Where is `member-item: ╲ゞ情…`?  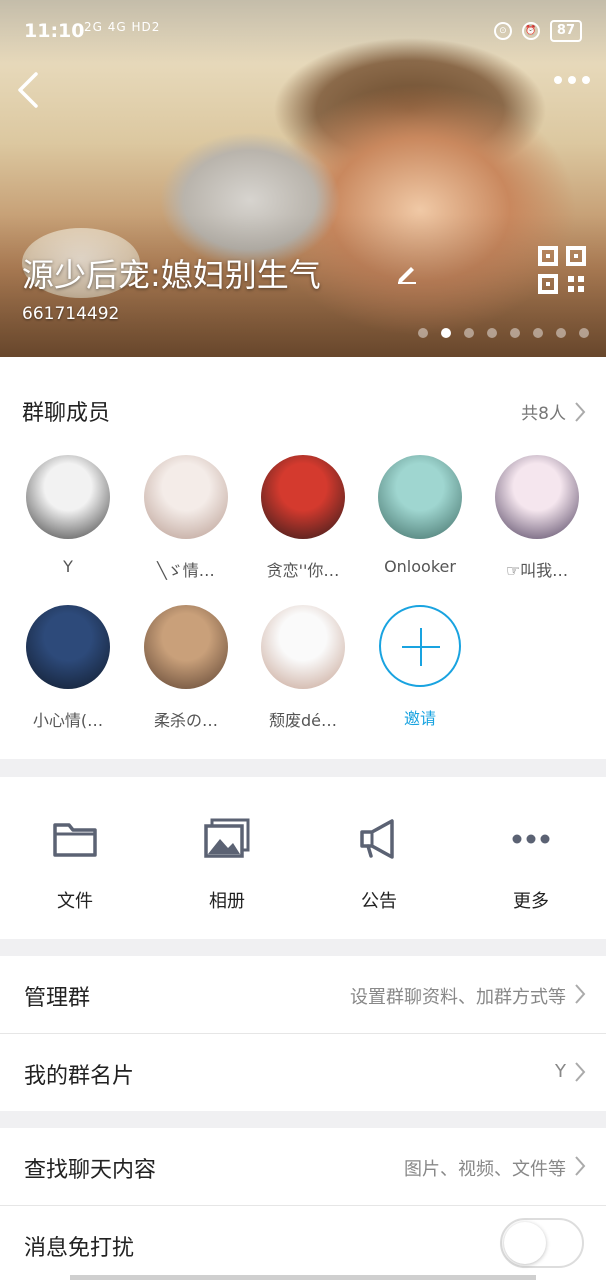
member-item: ╲ゞ情… is located at coordinates (186, 518).